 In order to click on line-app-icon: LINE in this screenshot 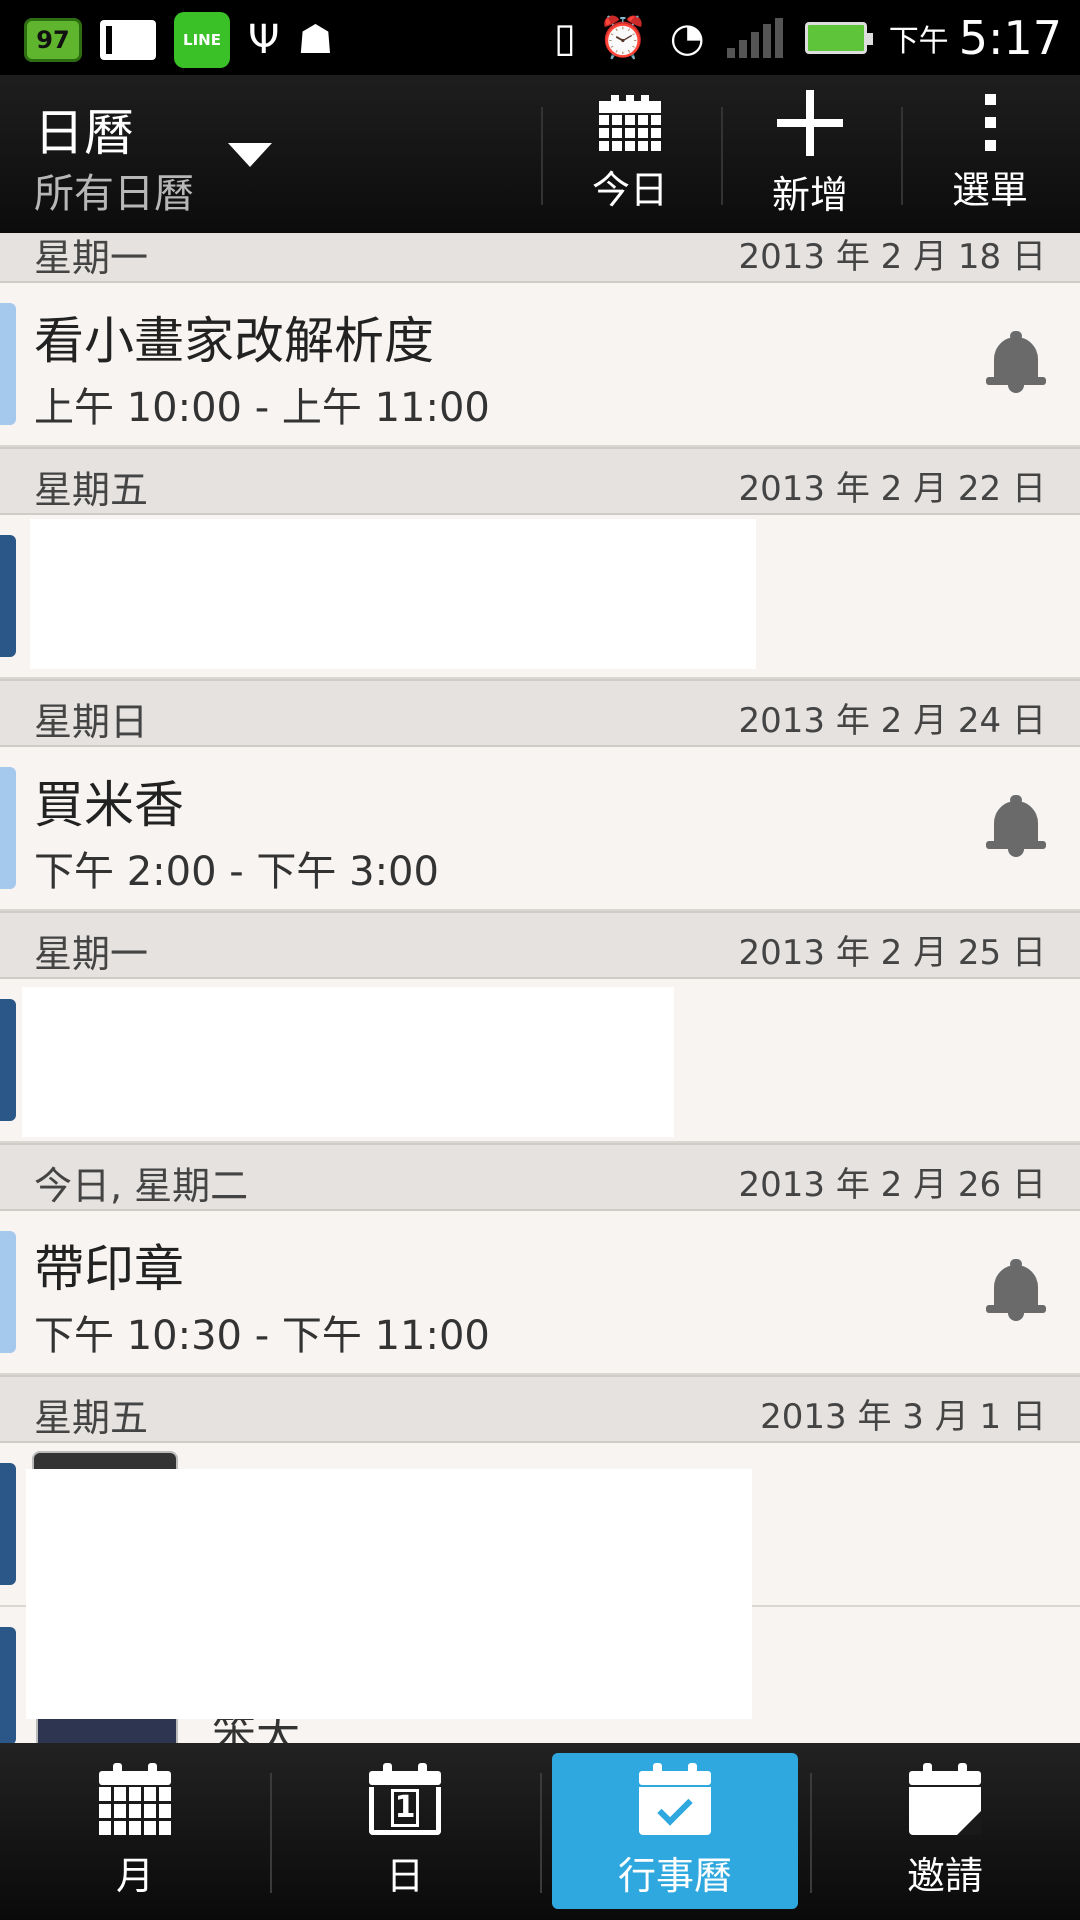, I will do `click(202, 40)`.